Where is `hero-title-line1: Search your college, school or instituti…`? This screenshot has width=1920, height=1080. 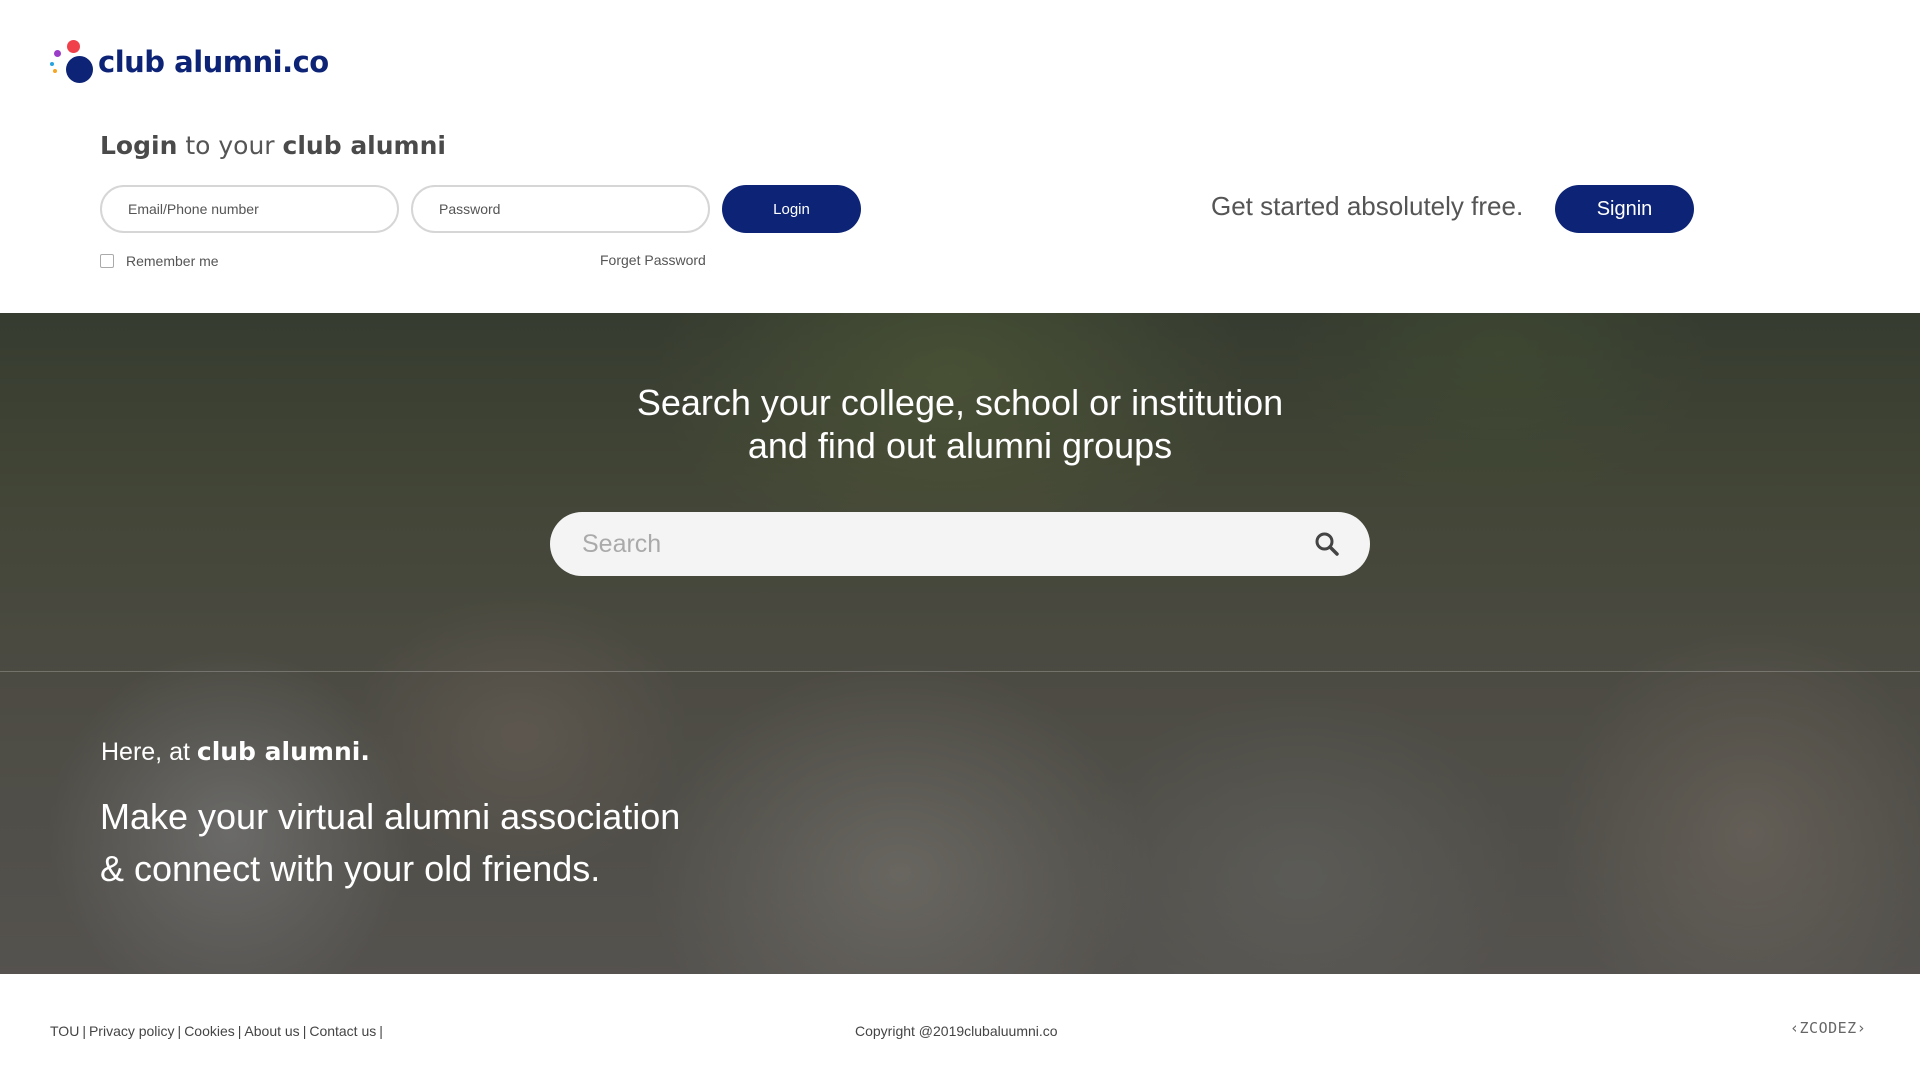 hero-title-line1: Search your college, school or instituti… is located at coordinates (960, 402).